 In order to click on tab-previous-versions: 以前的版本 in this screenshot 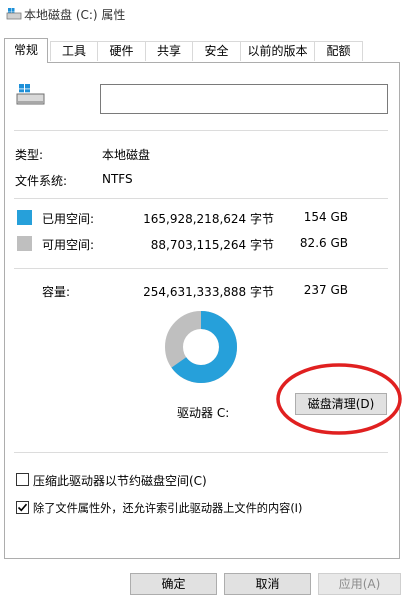, I will do `click(277, 51)`.